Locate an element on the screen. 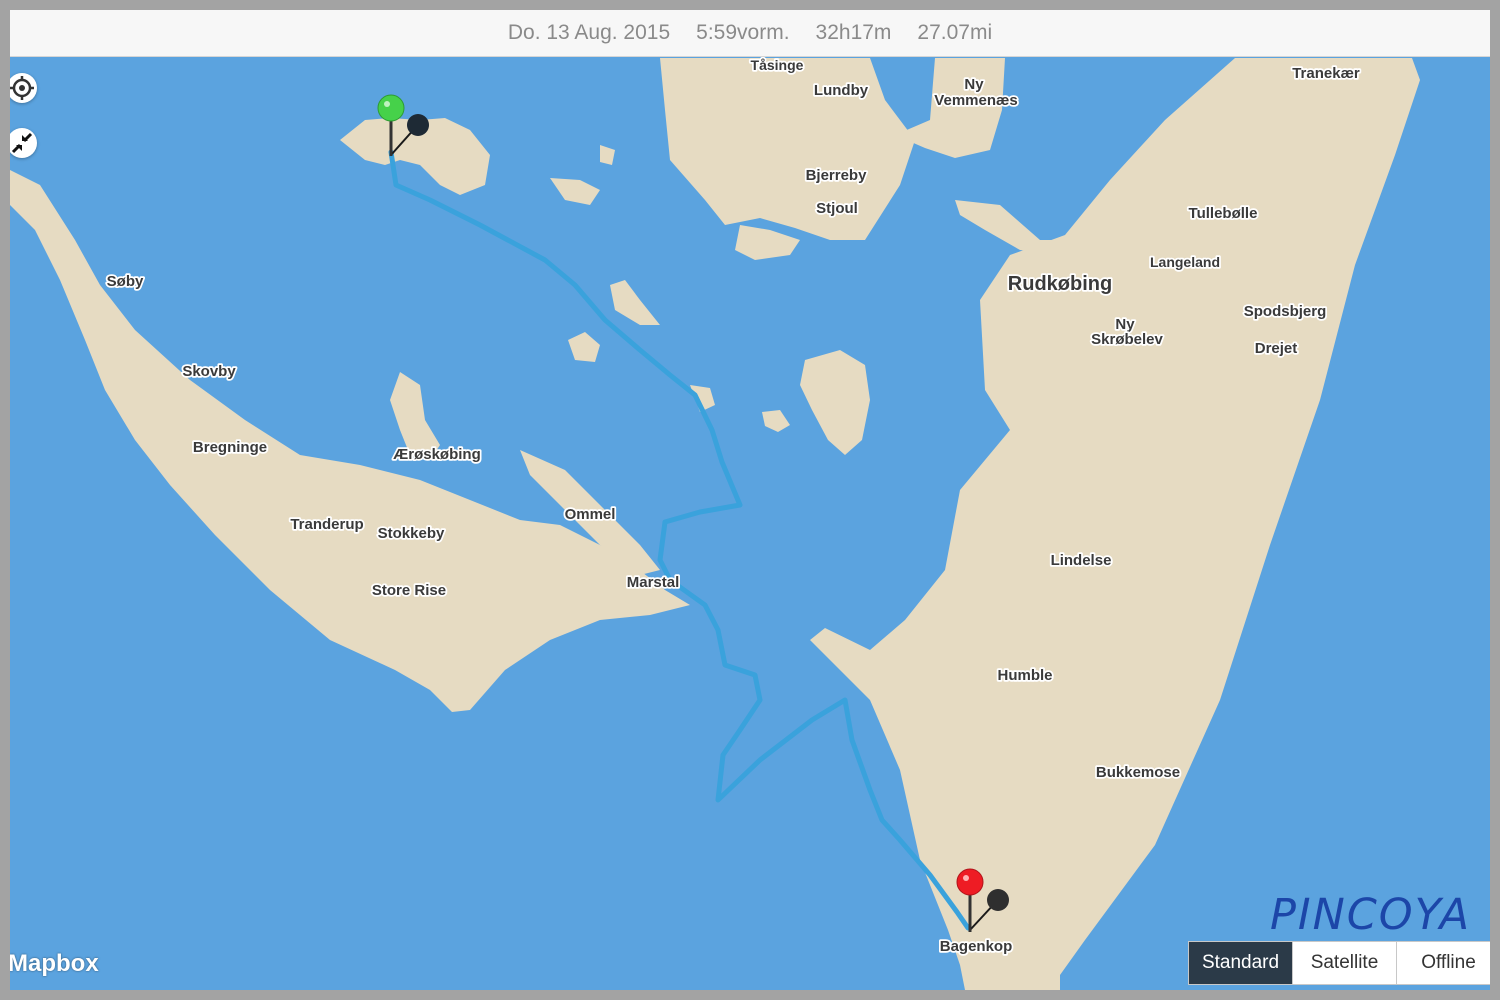 The image size is (1500, 1000). place-label: Langeland is located at coordinates (1185, 262).